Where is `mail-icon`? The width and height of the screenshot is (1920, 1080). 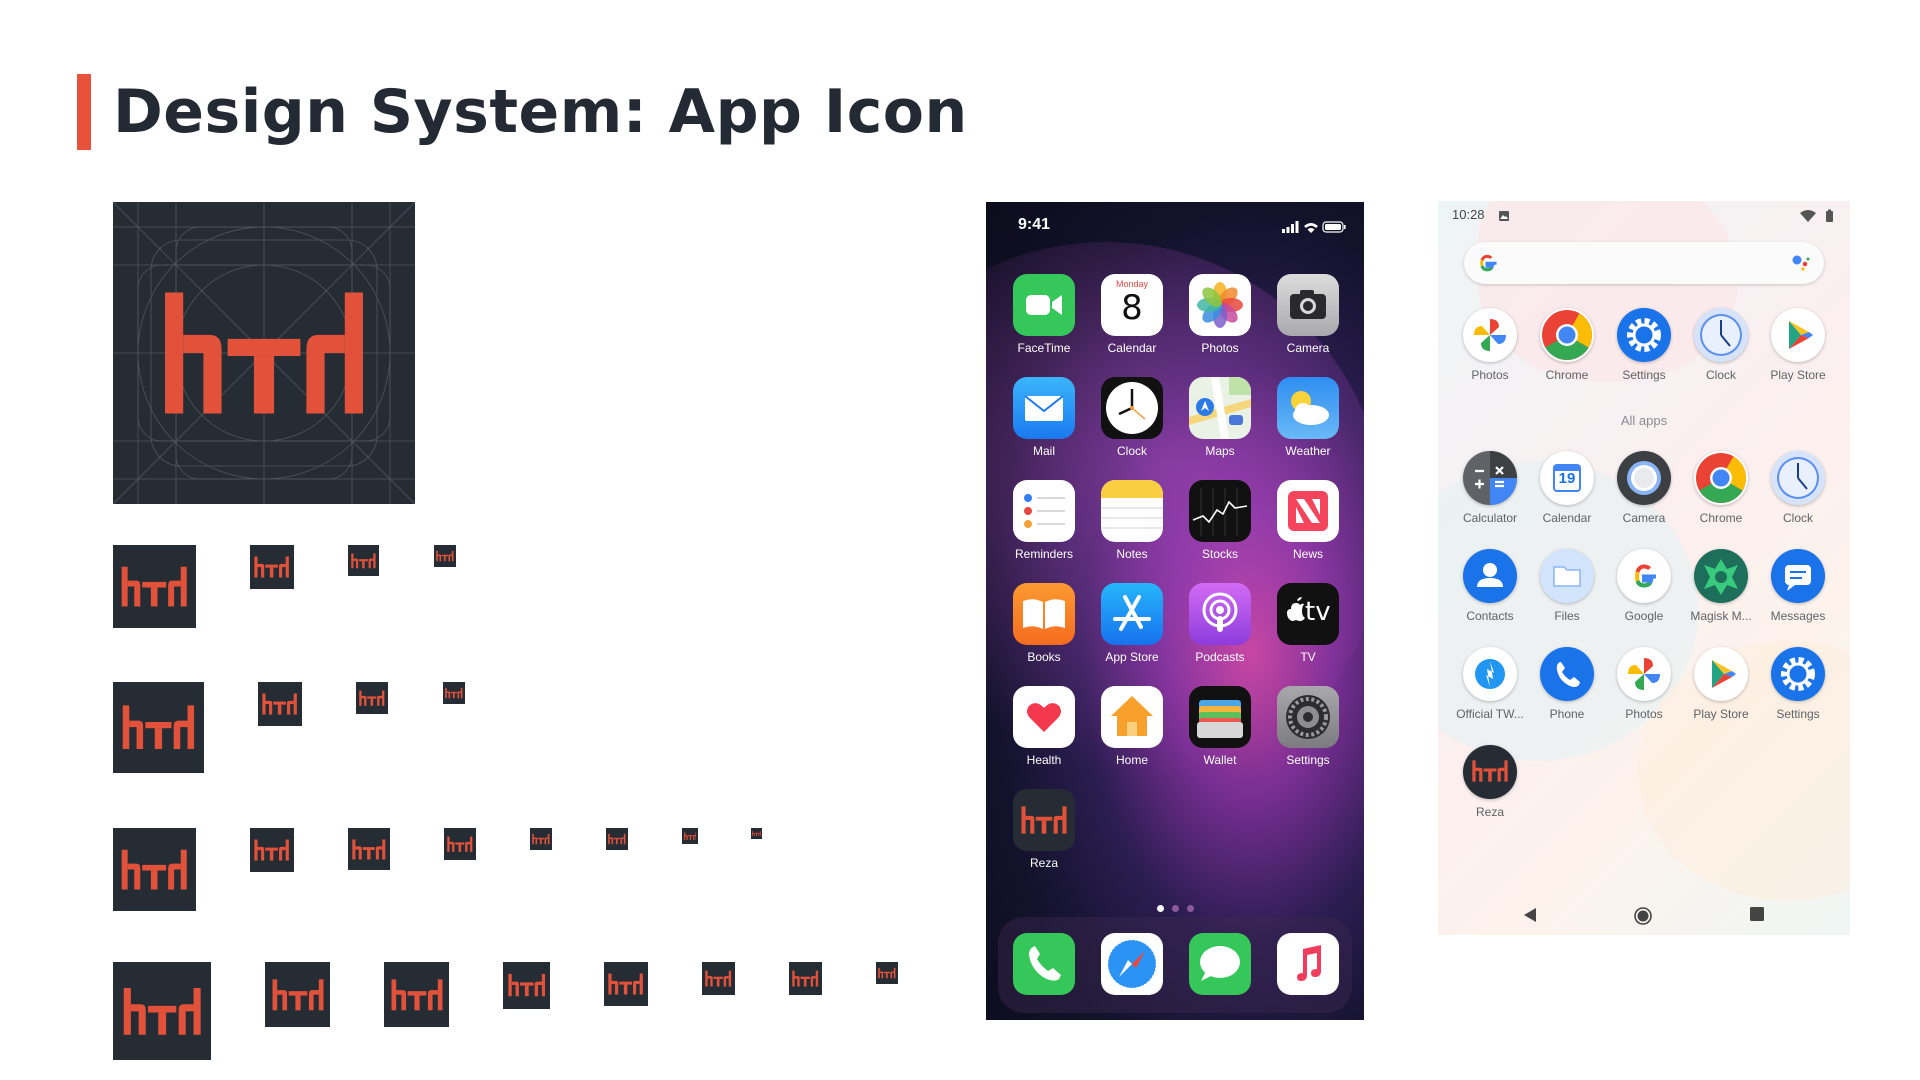 mail-icon is located at coordinates (1044, 408).